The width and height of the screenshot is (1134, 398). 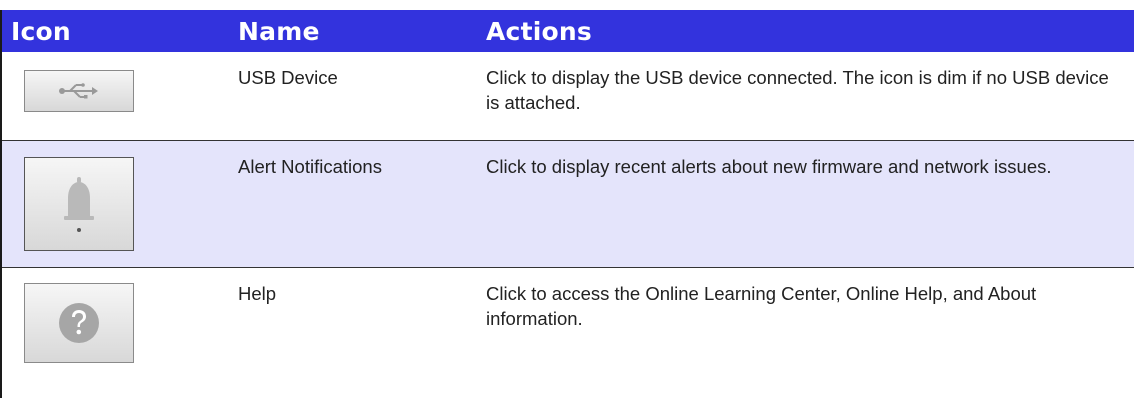 I want to click on usb-icon, so click(x=79, y=91).